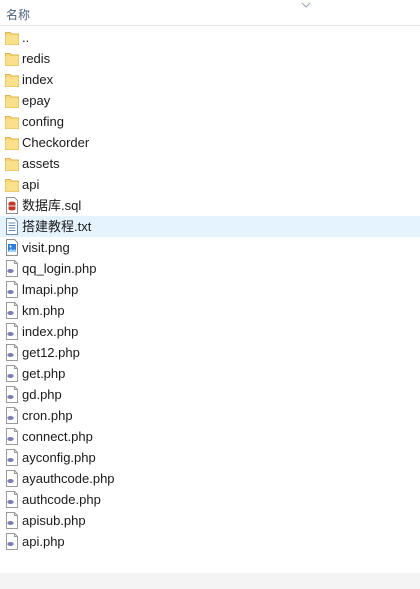 The width and height of the screenshot is (420, 589). What do you see at coordinates (210, 142) in the screenshot?
I see `folder-row: Checkorder` at bounding box center [210, 142].